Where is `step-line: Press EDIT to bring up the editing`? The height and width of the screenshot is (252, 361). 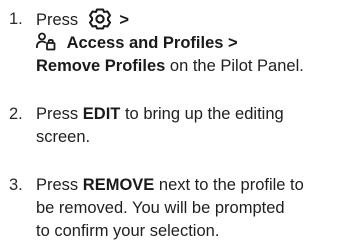 step-line: Press EDIT to bring up the editing is located at coordinates (196, 114).